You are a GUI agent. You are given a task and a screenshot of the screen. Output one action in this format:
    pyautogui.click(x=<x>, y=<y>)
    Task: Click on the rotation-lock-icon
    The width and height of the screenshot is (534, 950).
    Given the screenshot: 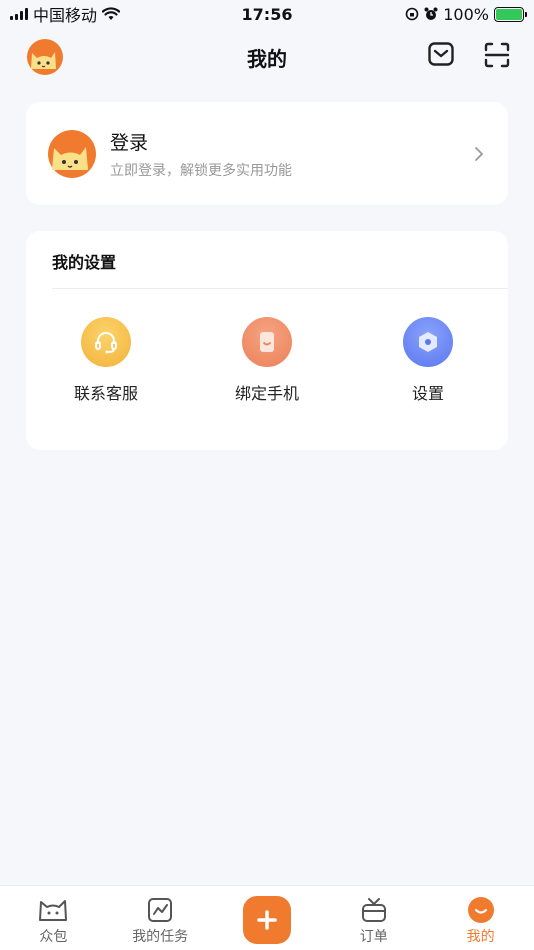 What is the action you would take?
    pyautogui.click(x=412, y=14)
    